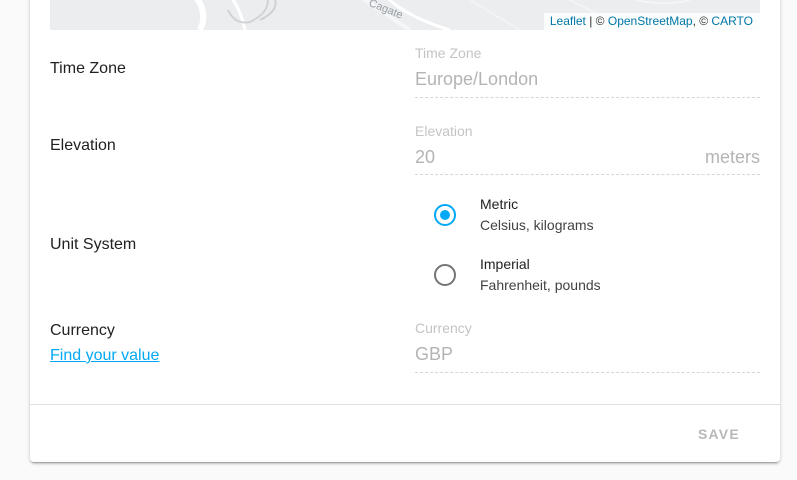 Image resolution: width=797 pixels, height=480 pixels. Describe the element at coordinates (434, 354) in the screenshot. I see `currency-value: GBP` at that location.